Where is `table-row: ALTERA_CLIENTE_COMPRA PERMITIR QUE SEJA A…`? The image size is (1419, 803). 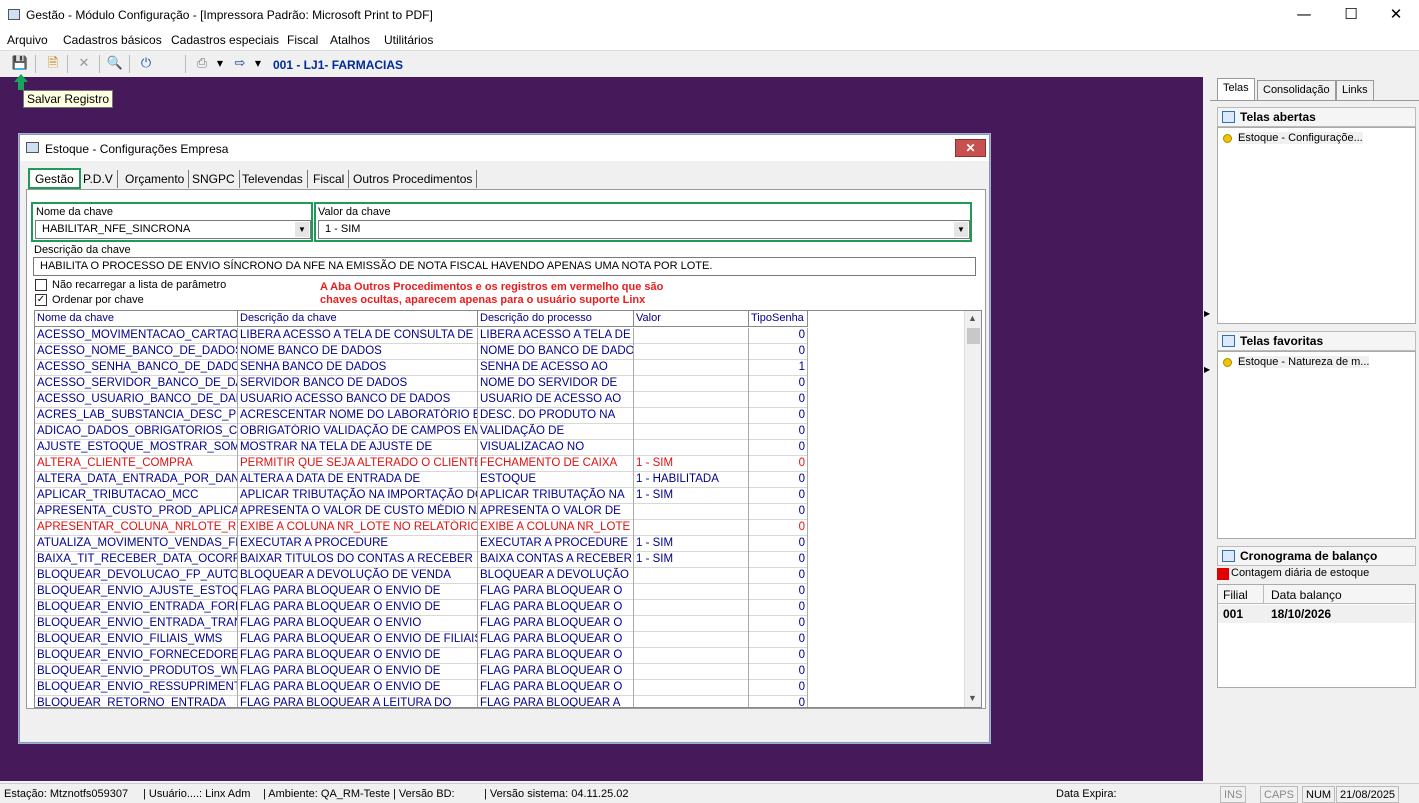 table-row: ALTERA_CLIENTE_COMPRA PERMITIR QUE SEJA A… is located at coordinates (421, 464).